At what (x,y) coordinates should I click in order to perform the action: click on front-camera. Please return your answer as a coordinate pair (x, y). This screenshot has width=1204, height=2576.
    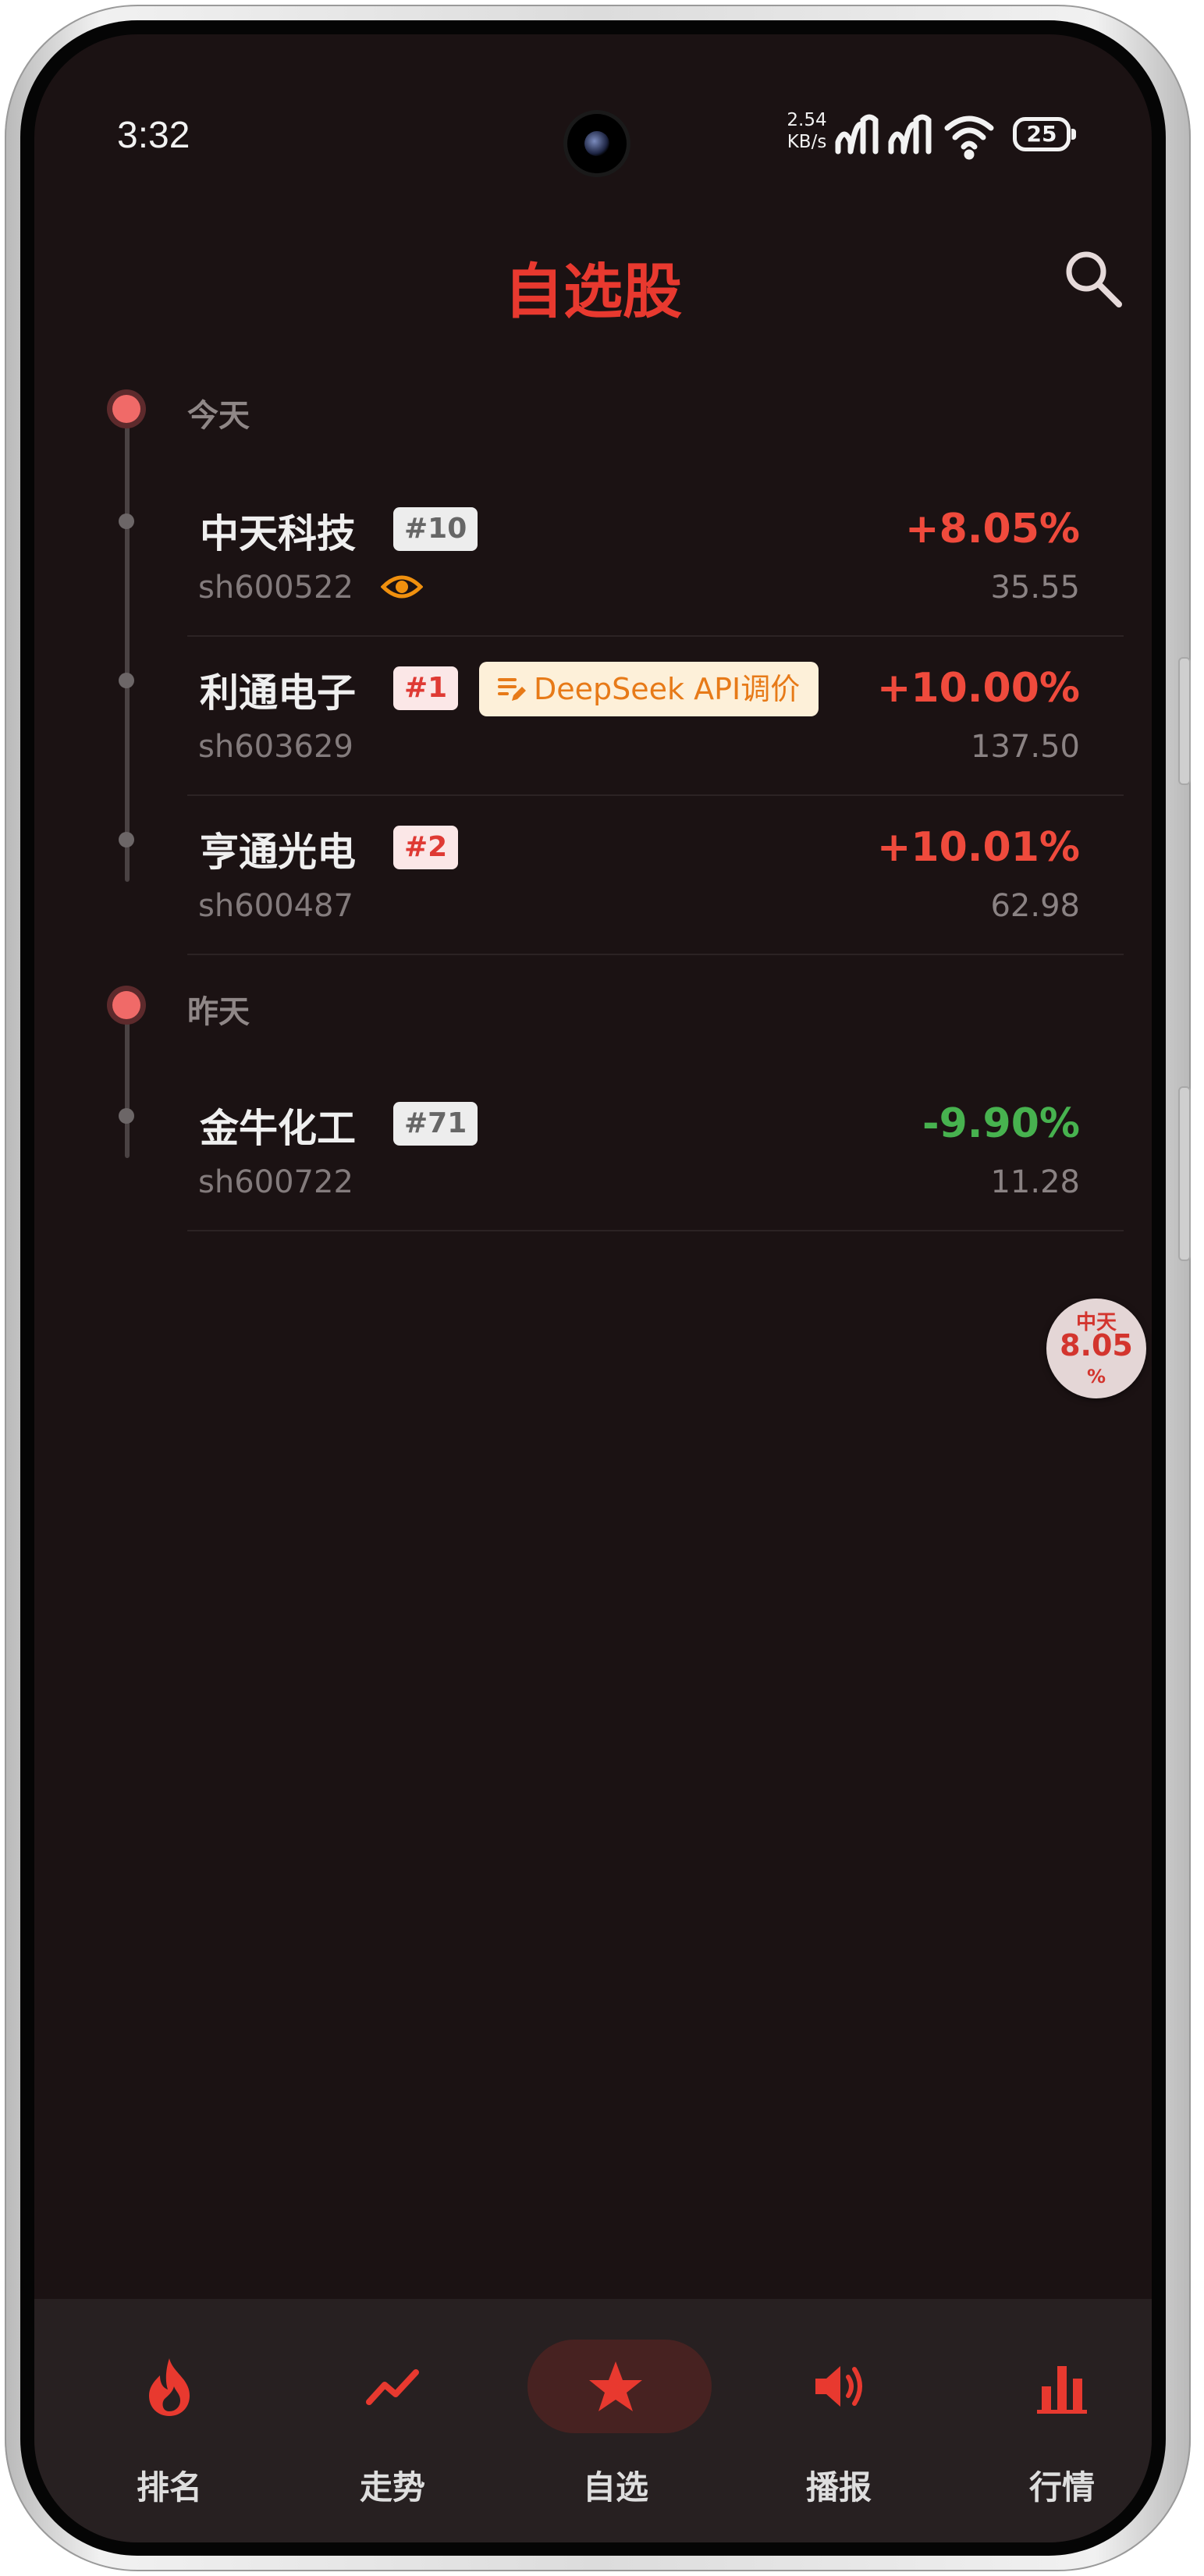
    Looking at the image, I should click on (597, 143).